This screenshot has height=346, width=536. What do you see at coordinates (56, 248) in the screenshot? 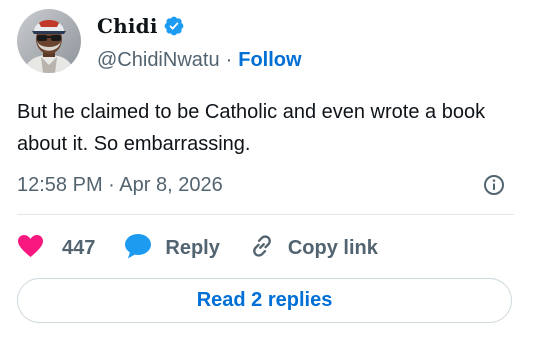
I see `like-button: 447` at bounding box center [56, 248].